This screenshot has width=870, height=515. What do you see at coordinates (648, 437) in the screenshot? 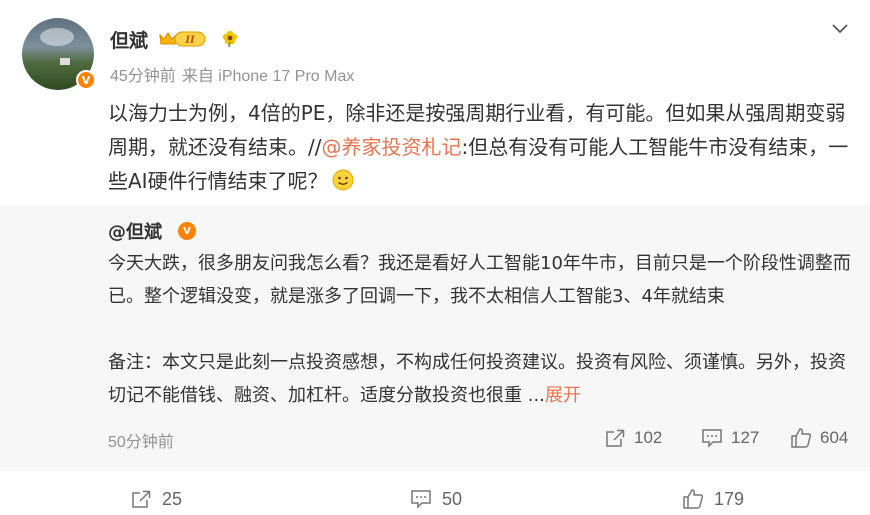
I see `original-repost-count: 102` at bounding box center [648, 437].